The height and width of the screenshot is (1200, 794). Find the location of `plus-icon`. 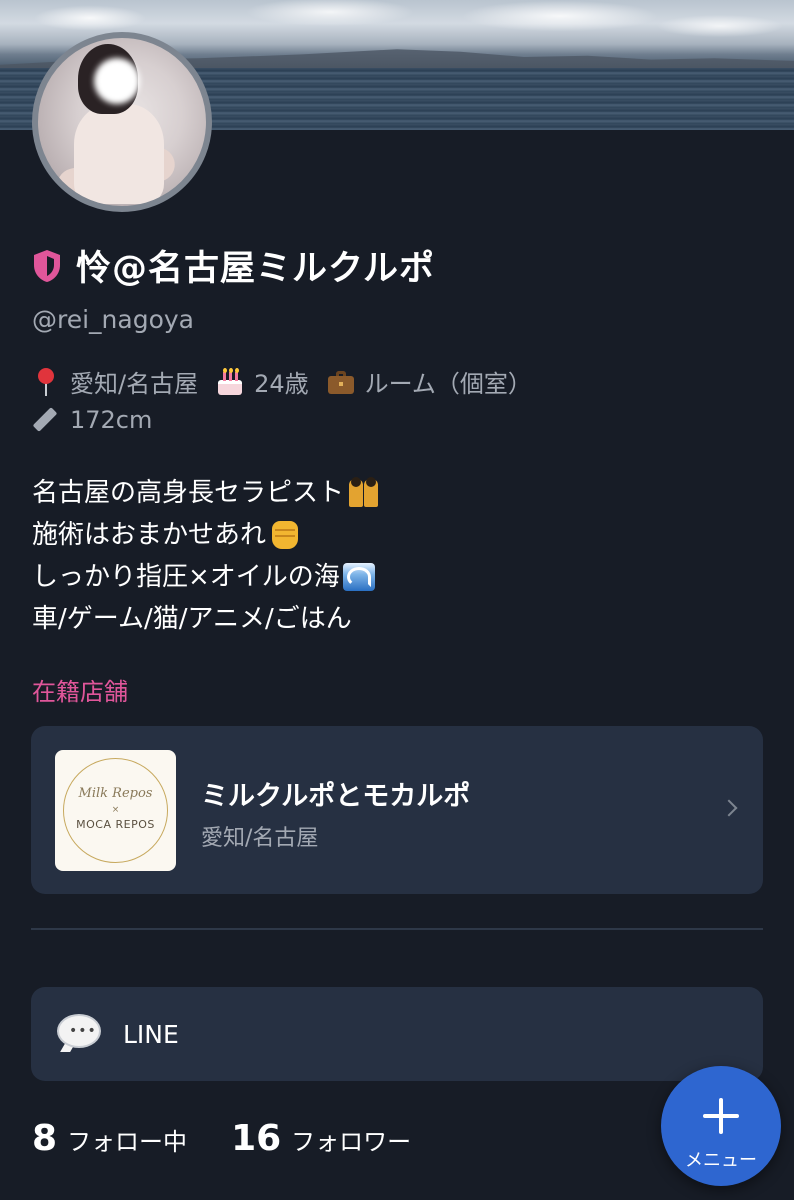

plus-icon is located at coordinates (721, 1116).